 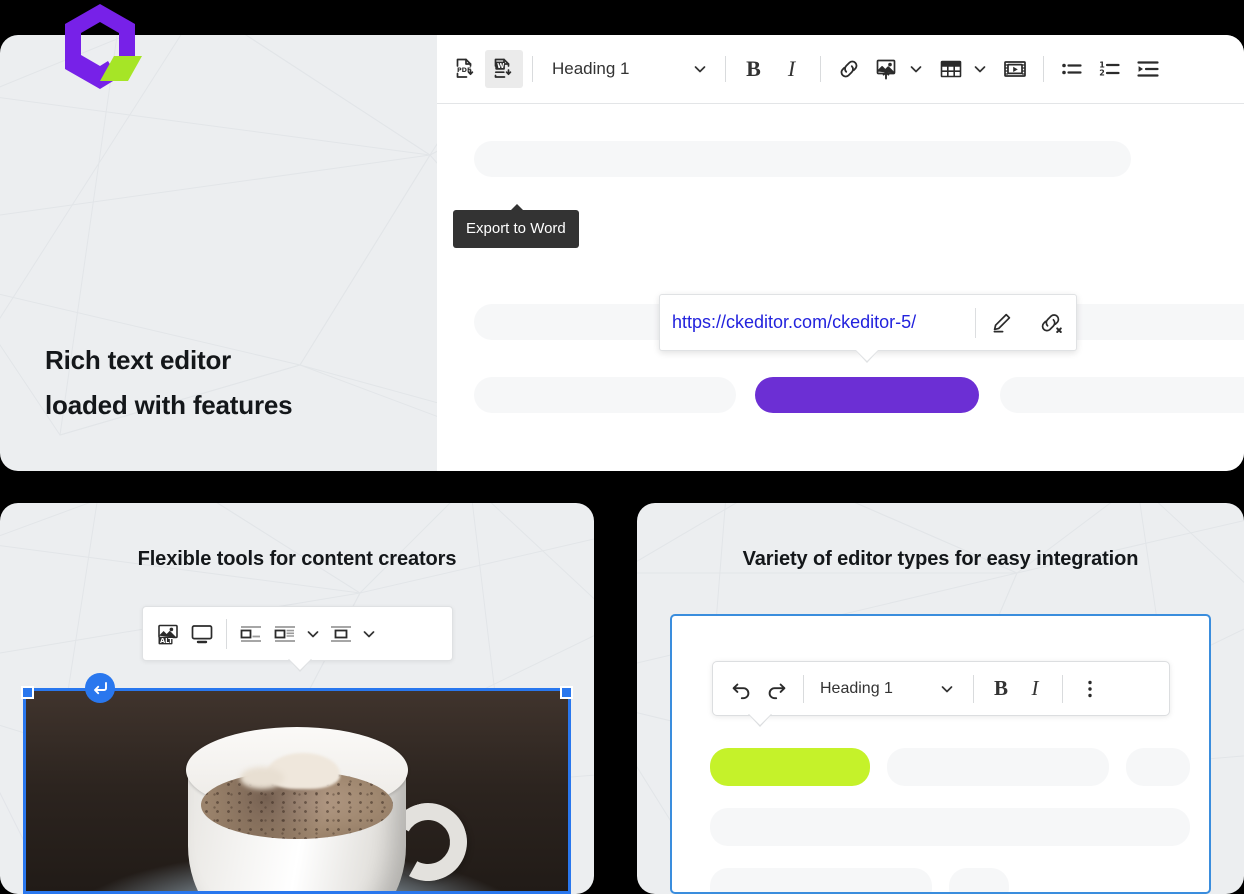 What do you see at coordinates (27, 692) in the screenshot?
I see `resize-handle-top-left` at bounding box center [27, 692].